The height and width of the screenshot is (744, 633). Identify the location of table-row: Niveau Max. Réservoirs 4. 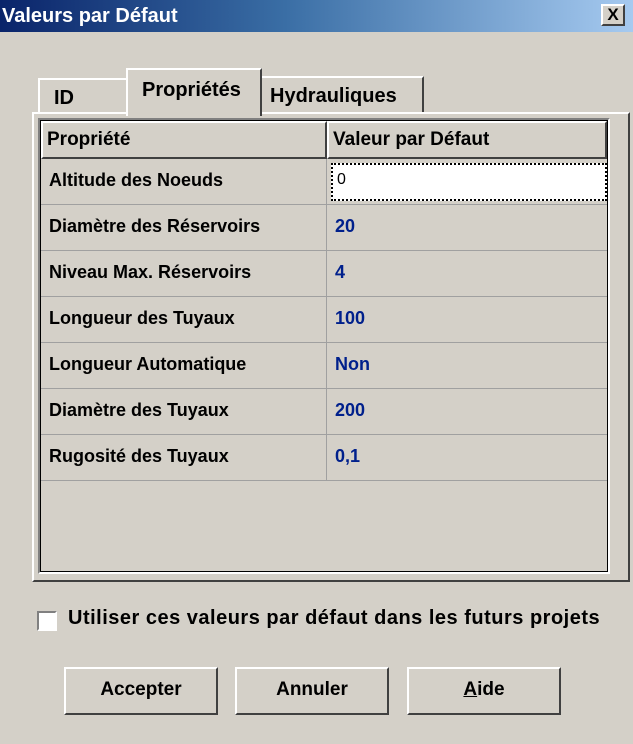
(324, 274).